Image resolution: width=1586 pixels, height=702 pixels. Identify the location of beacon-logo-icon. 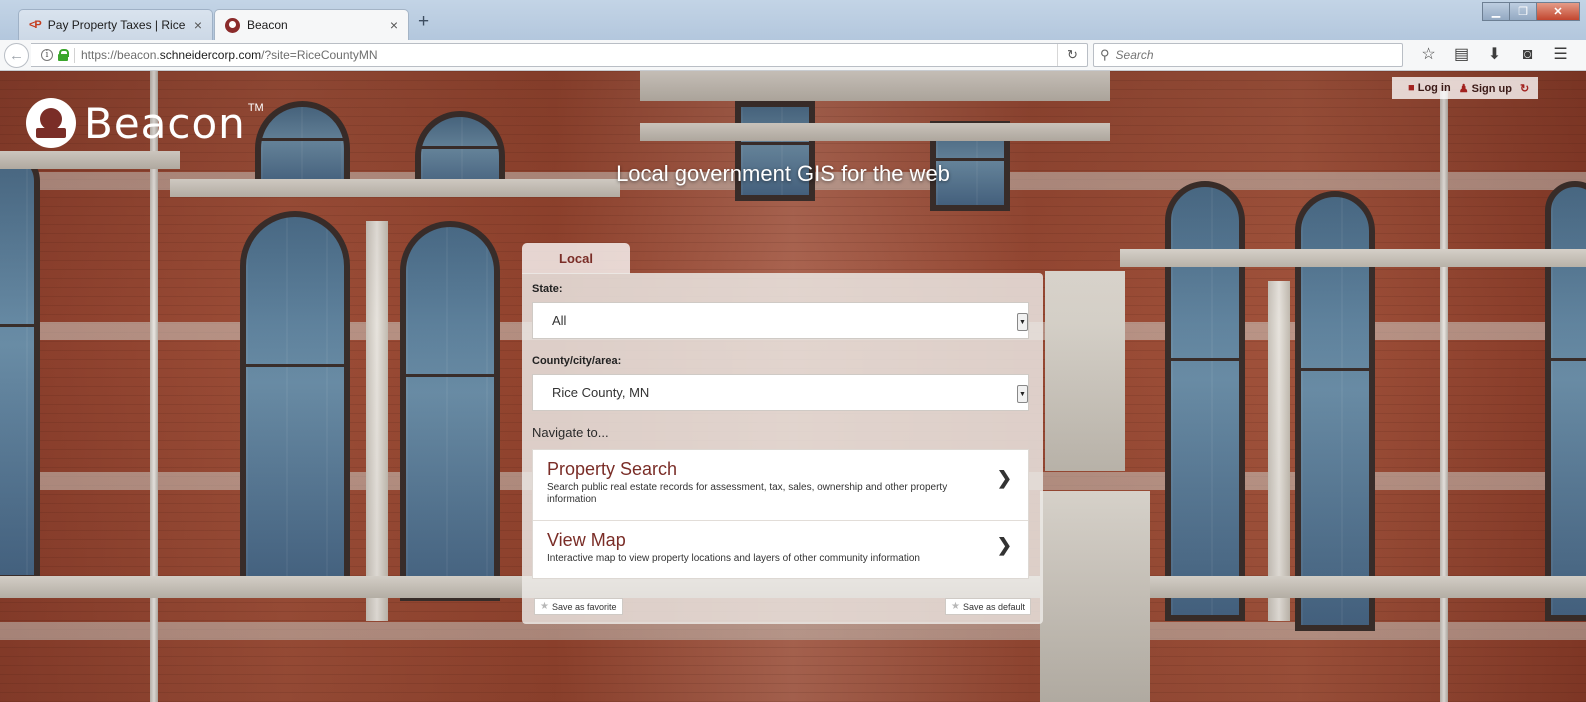
(51, 123).